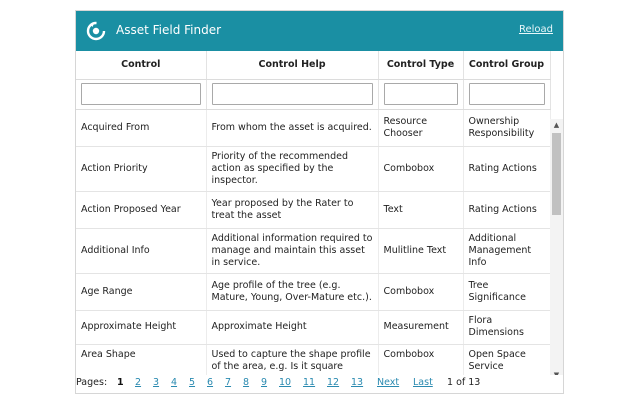  I want to click on cell-control: Acquired From, so click(141, 128).